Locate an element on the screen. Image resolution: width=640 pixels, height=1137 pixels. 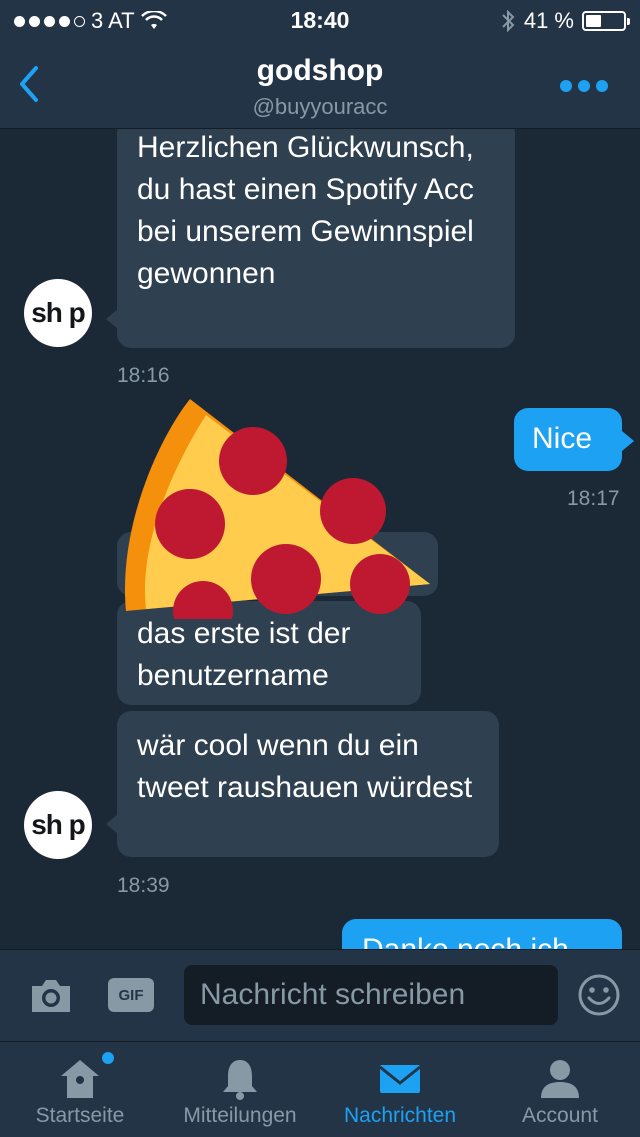
battery-percent: 41 % is located at coordinates (548, 20).